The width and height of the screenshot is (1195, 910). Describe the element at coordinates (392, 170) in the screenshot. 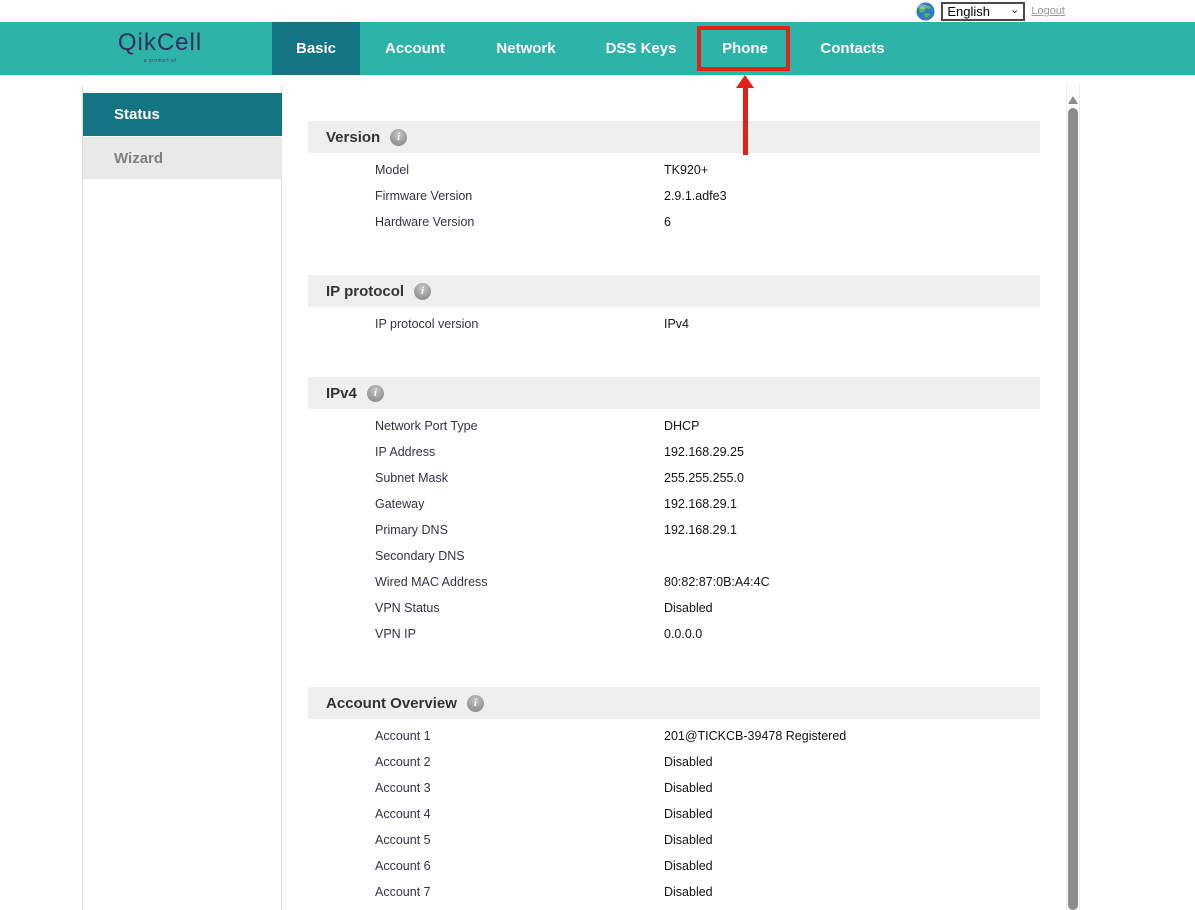

I see `field-label: Model` at that location.